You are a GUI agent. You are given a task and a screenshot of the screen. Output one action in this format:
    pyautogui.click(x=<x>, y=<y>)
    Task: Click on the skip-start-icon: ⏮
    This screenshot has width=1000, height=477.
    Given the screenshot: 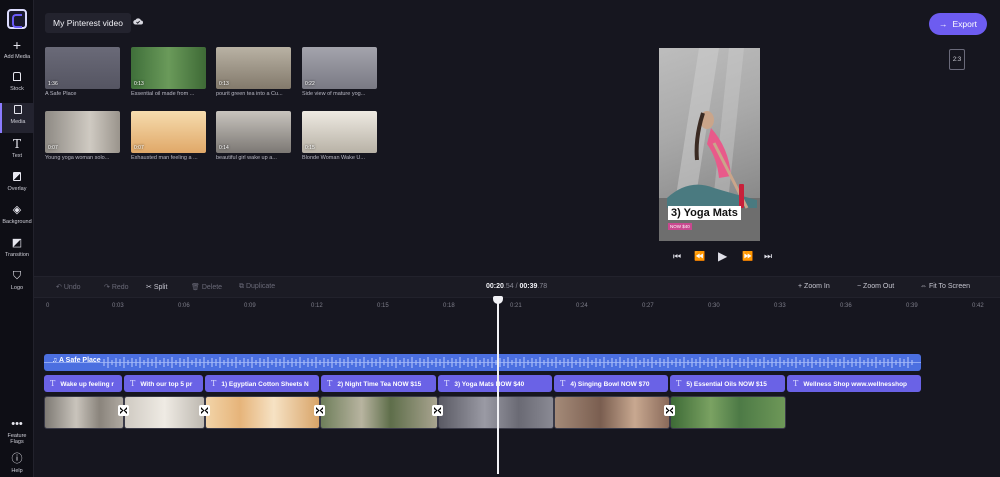 What is the action you would take?
    pyautogui.click(x=677, y=256)
    